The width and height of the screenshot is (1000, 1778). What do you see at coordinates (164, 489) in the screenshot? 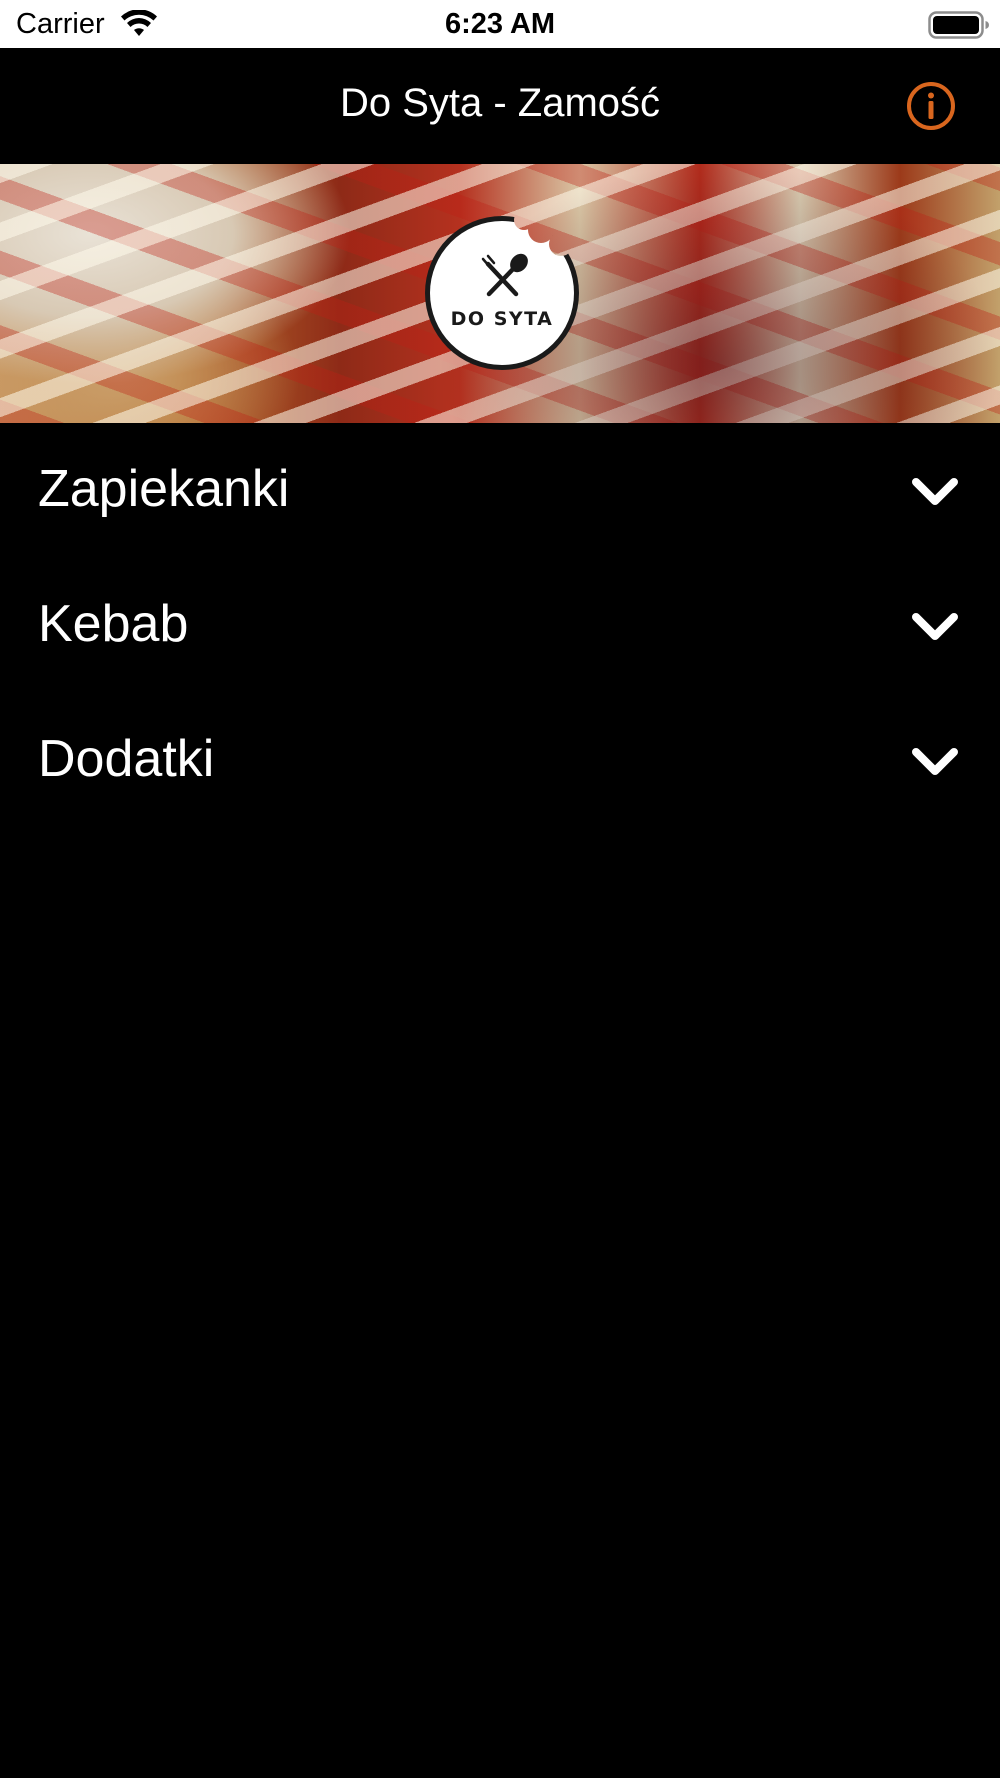
I see `menu-category-label: Zapiekanki` at bounding box center [164, 489].